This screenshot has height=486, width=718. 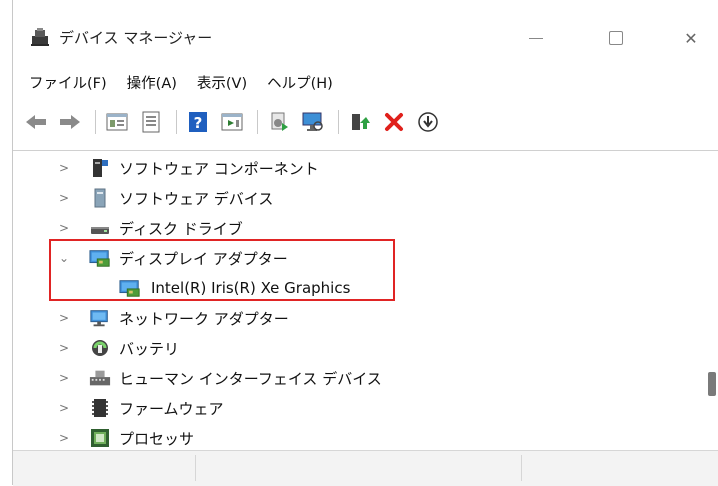 I want to click on download-button, so click(x=428, y=122).